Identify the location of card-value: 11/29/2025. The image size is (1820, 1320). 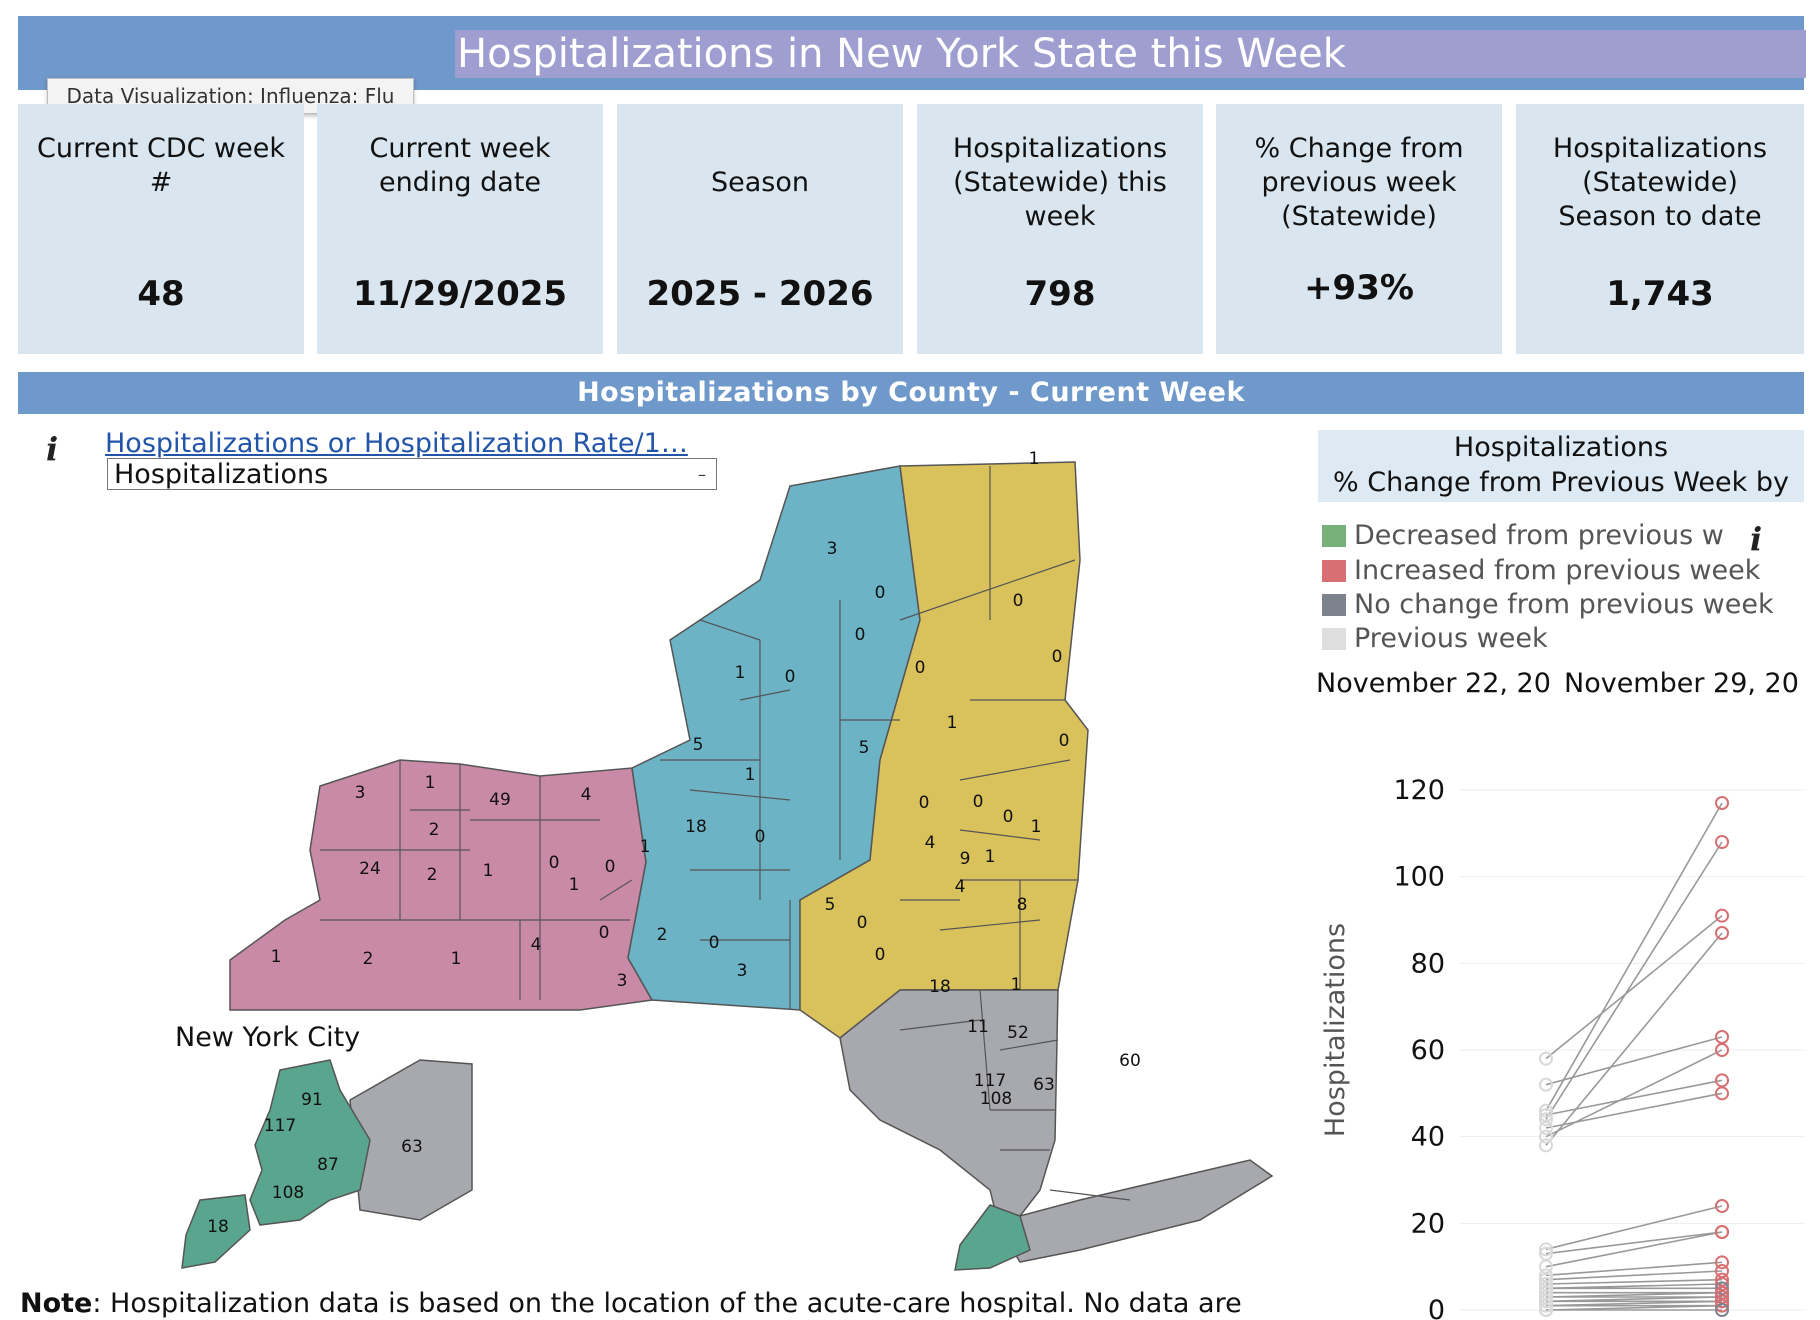
(460, 294).